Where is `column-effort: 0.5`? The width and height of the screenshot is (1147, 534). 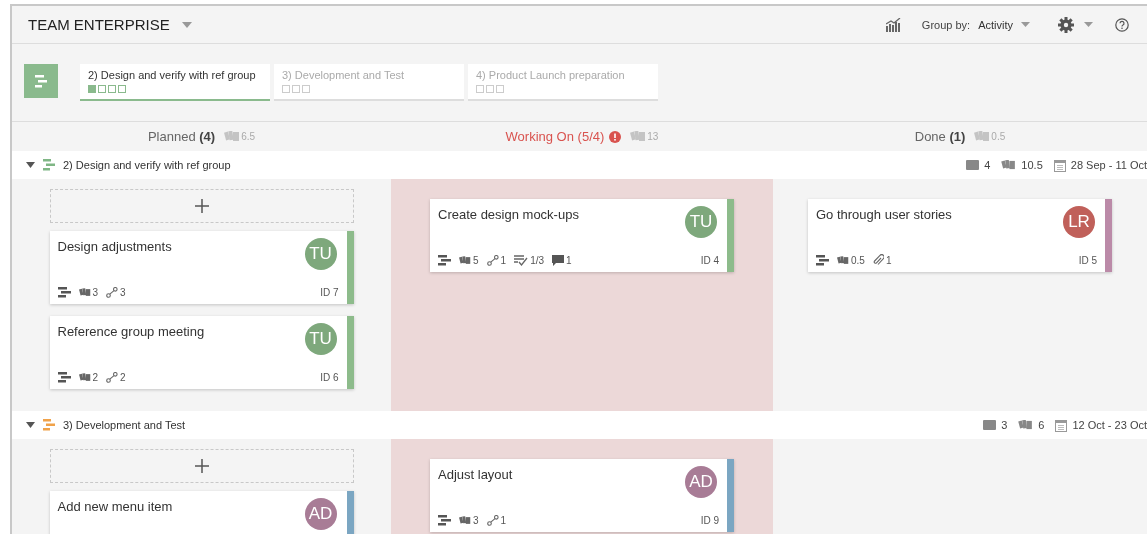 column-effort: 0.5 is located at coordinates (998, 136).